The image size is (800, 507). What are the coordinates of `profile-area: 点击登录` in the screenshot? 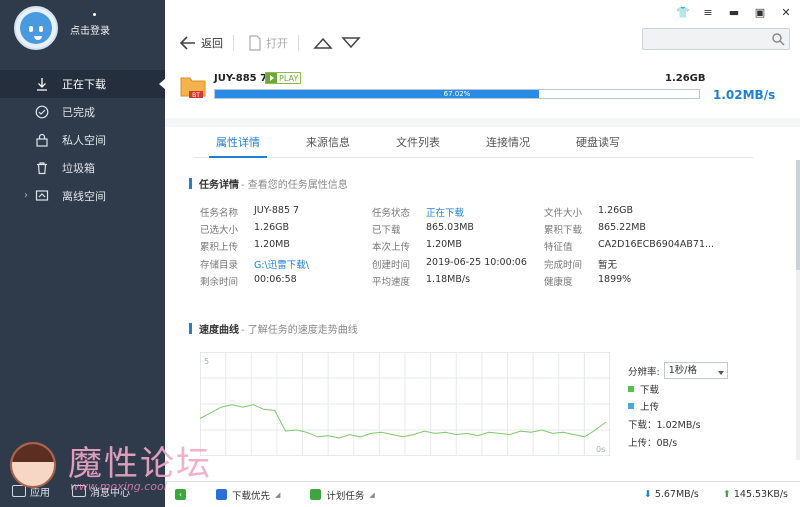 It's located at (82, 32).